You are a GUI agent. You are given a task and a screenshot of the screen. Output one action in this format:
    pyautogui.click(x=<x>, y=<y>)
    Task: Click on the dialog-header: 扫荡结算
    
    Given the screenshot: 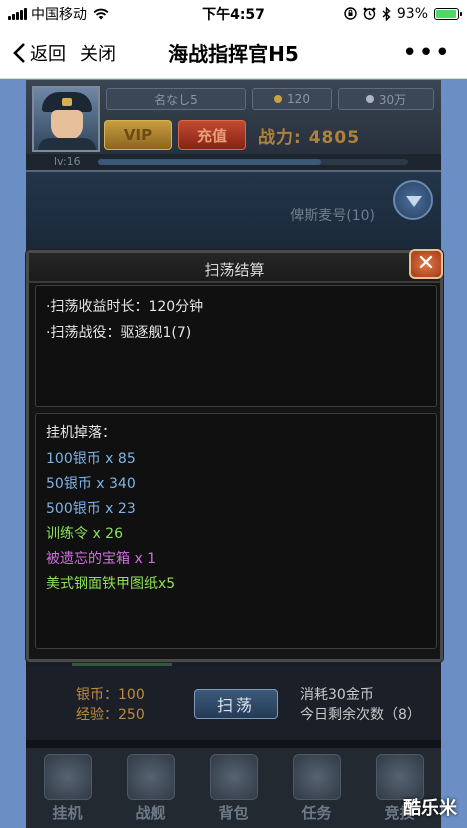 What is the action you would take?
    pyautogui.click(x=234, y=268)
    